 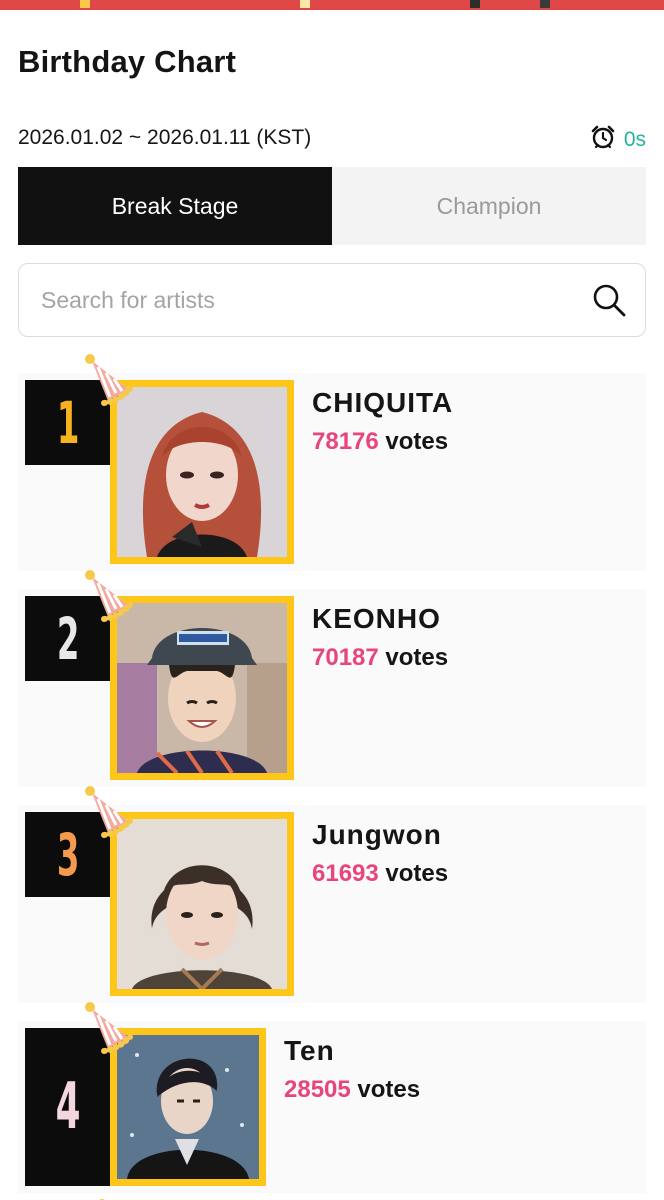 I want to click on search-icon, so click(x=609, y=300).